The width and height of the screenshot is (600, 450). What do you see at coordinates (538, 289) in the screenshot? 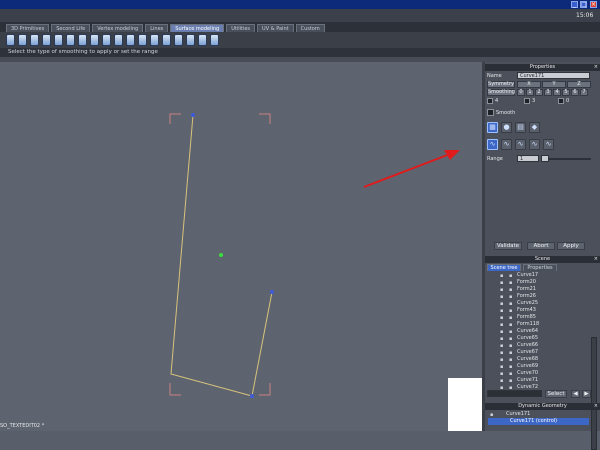
I see `scene-tree-item: ▪ ▪ Form21` at bounding box center [538, 289].